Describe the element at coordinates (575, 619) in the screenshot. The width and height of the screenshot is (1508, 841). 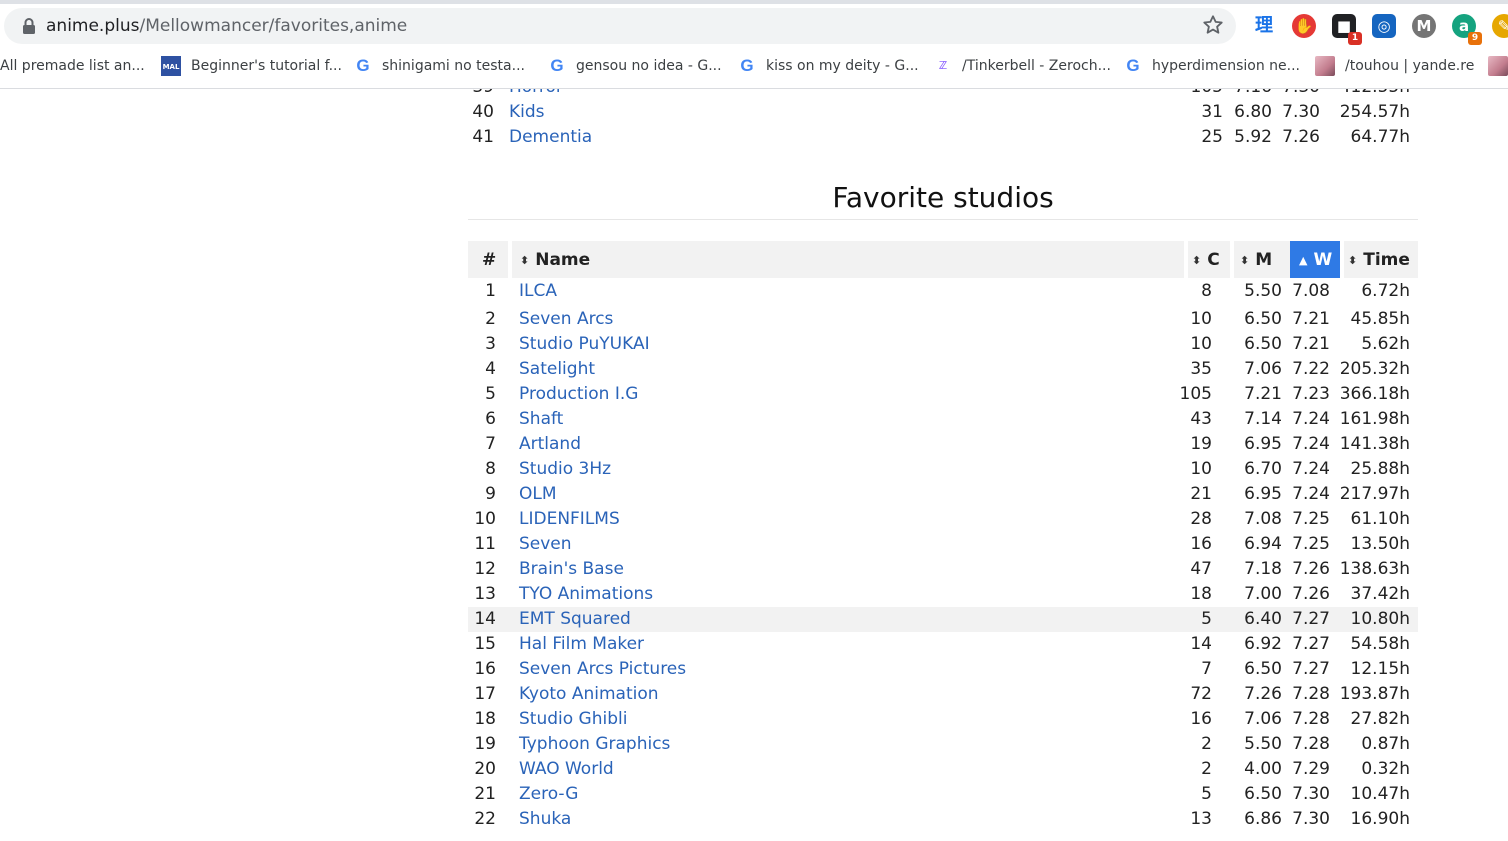
I see `row-name-link: EMT Squared` at that location.